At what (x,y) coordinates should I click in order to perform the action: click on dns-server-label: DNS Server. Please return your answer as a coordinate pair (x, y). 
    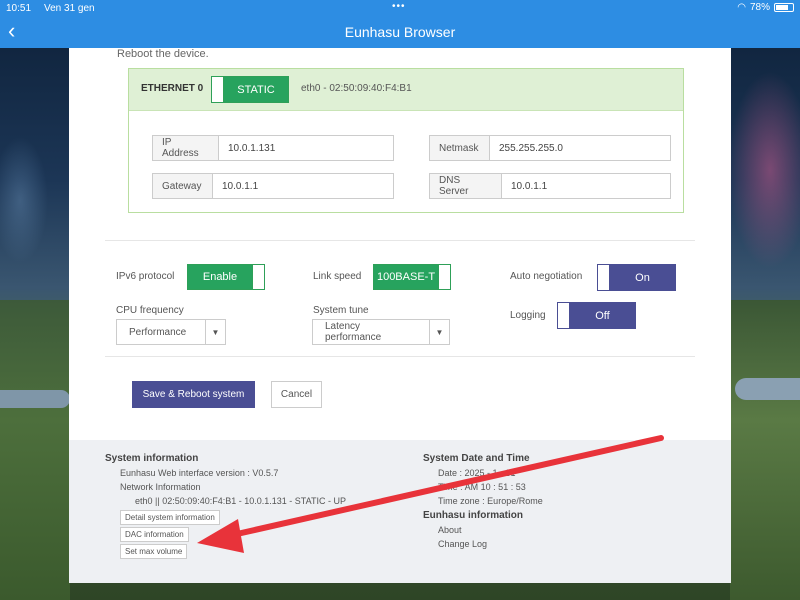
    Looking at the image, I should click on (466, 186).